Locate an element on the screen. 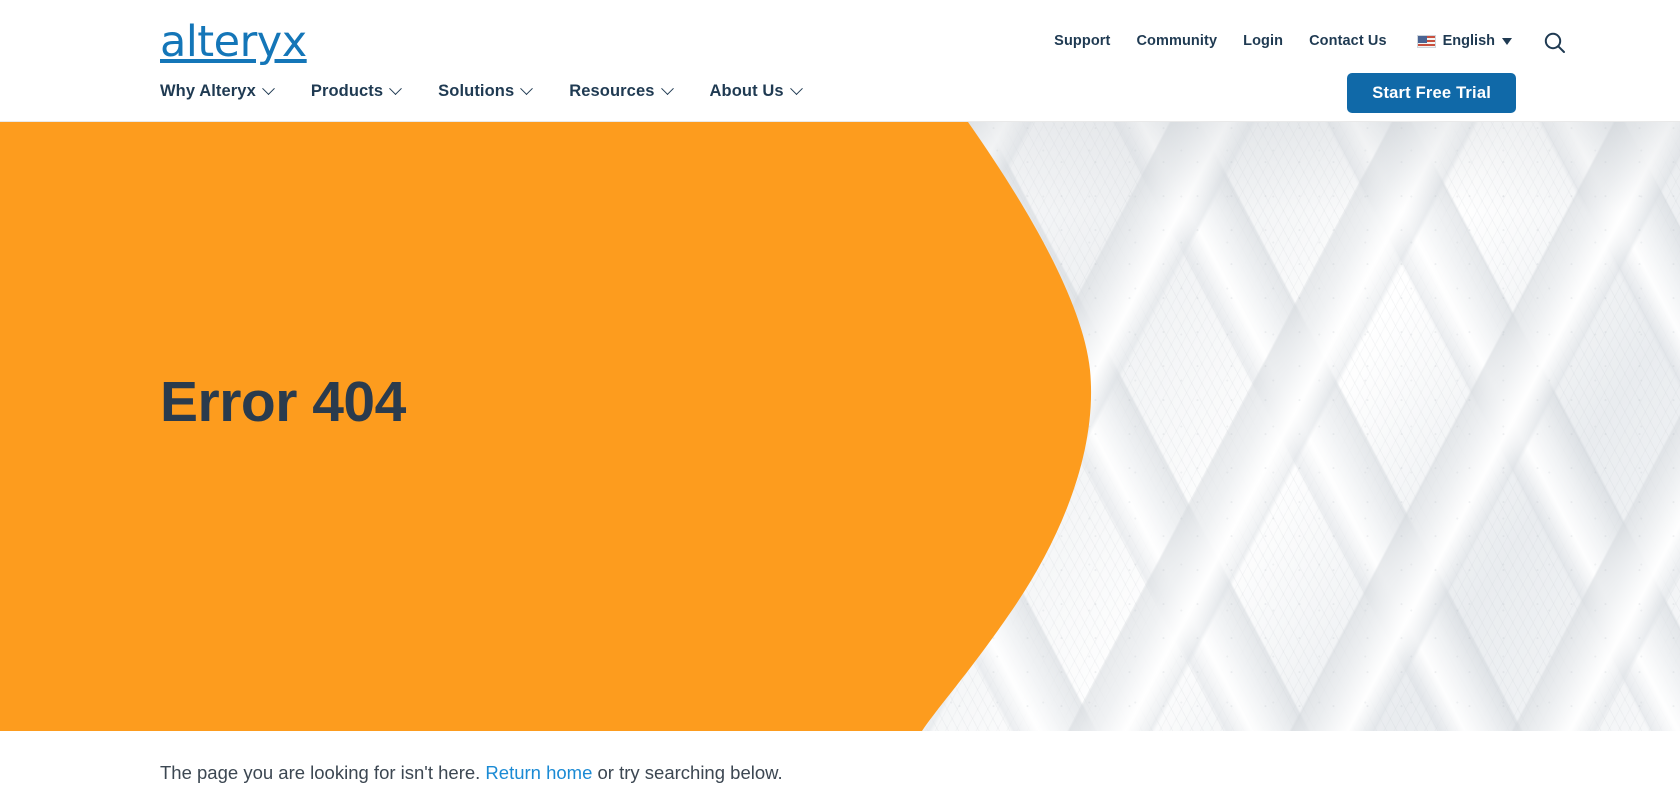  utility-link-support: Support is located at coordinates (1082, 41).